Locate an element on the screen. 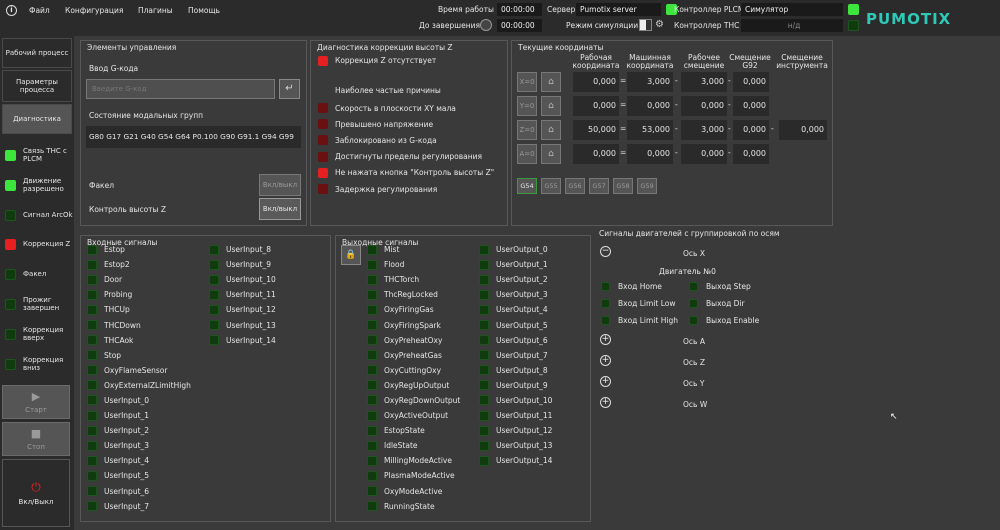 The height and width of the screenshot is (530, 1000). input-signal-row: THCDown is located at coordinates (139, 324).